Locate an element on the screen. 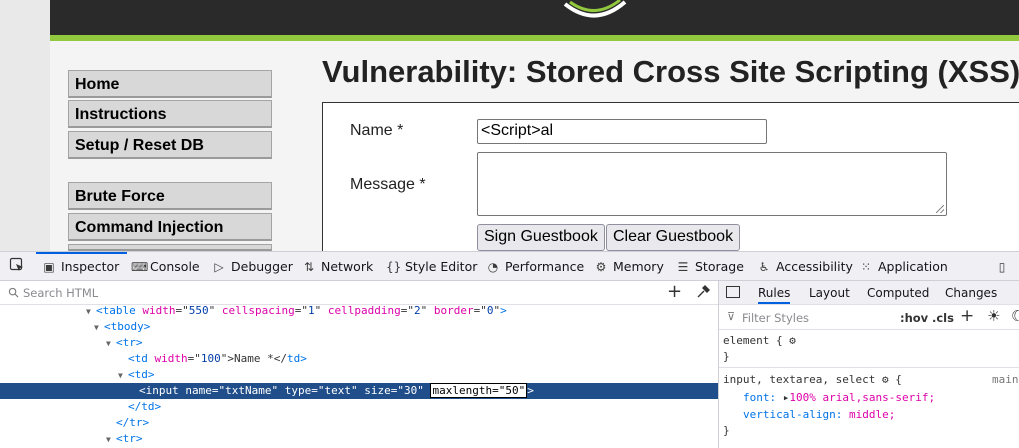  clear-guestbook-button: Clear Guestbook is located at coordinates (673, 237).